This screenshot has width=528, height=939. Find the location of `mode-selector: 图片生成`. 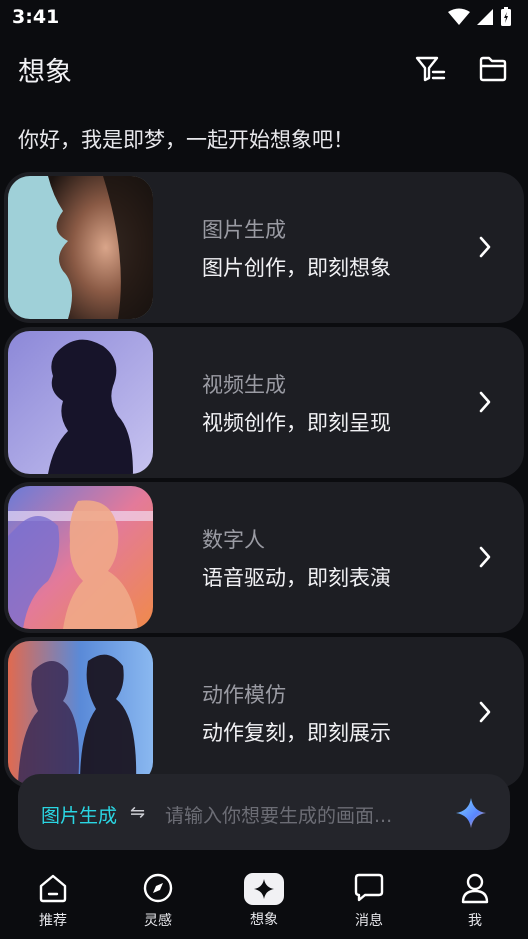

mode-selector: 图片生成 is located at coordinates (79, 814).